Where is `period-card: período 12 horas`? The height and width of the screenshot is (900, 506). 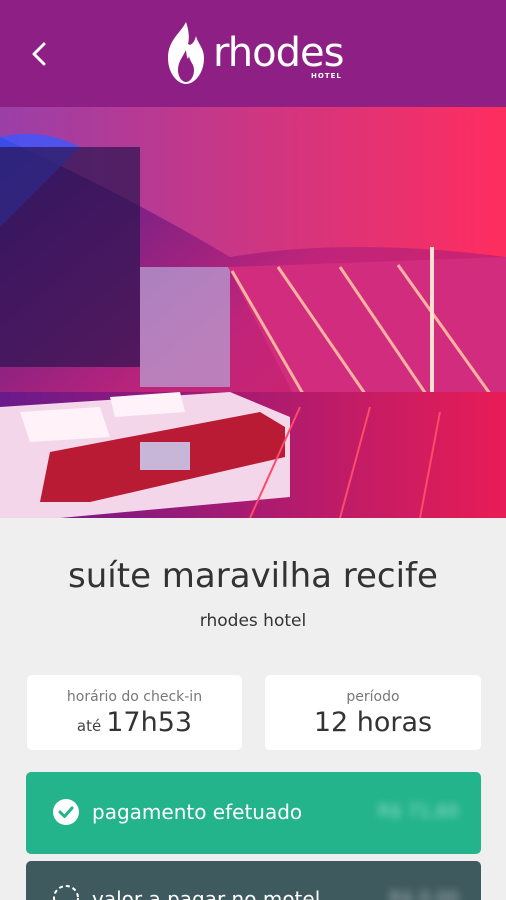
period-card: período 12 horas is located at coordinates (373, 712).